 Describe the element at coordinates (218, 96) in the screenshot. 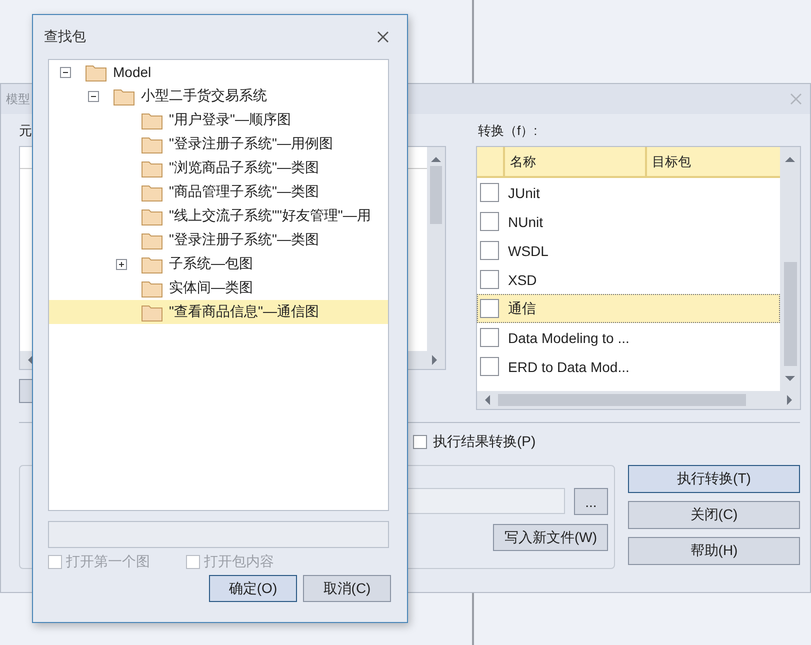

I see `tree-item: 小型二手货交易系统` at that location.